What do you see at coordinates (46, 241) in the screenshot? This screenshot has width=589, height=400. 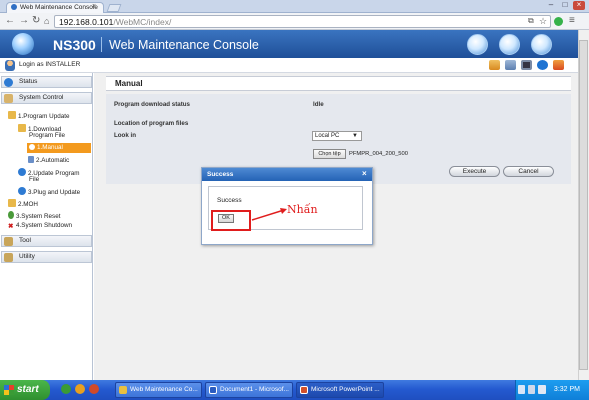 I see `sidebar-tool: Tool` at bounding box center [46, 241].